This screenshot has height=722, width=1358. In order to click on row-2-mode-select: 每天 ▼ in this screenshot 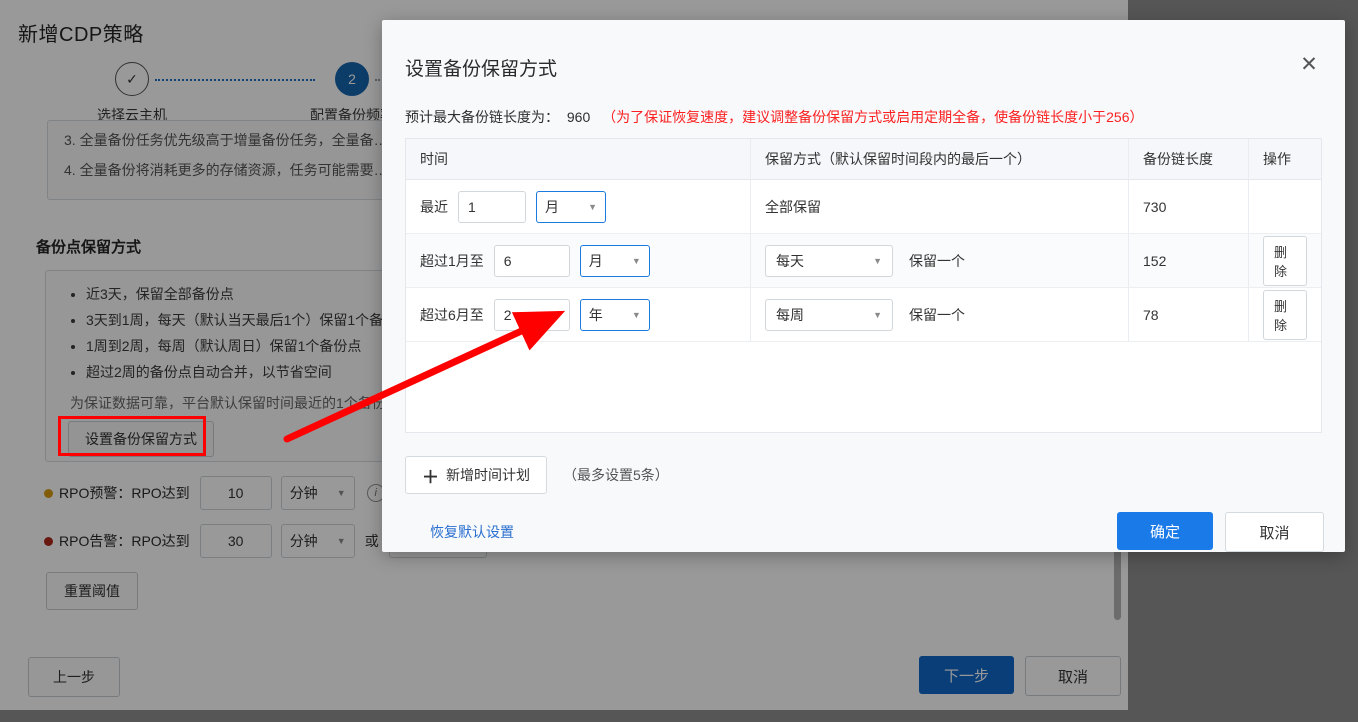, I will do `click(829, 260)`.